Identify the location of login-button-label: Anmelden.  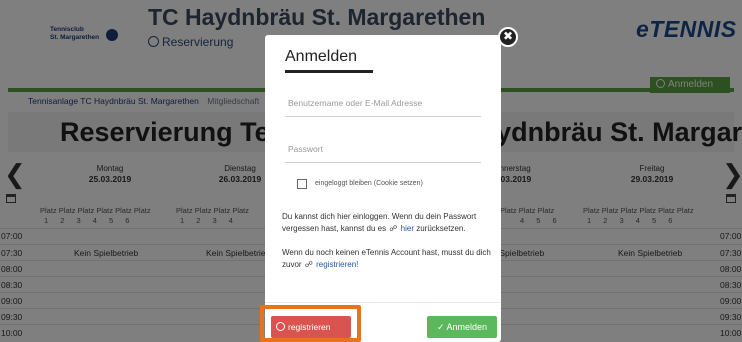
(467, 326).